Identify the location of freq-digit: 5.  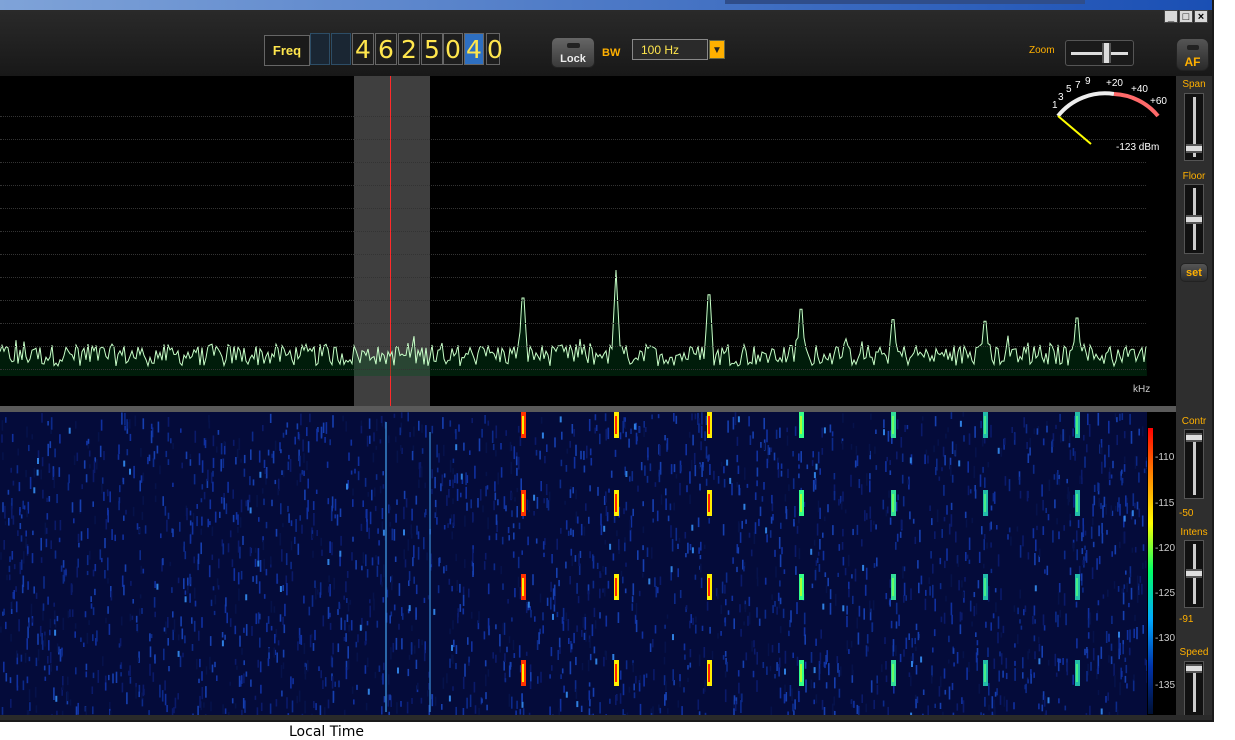
(432, 49).